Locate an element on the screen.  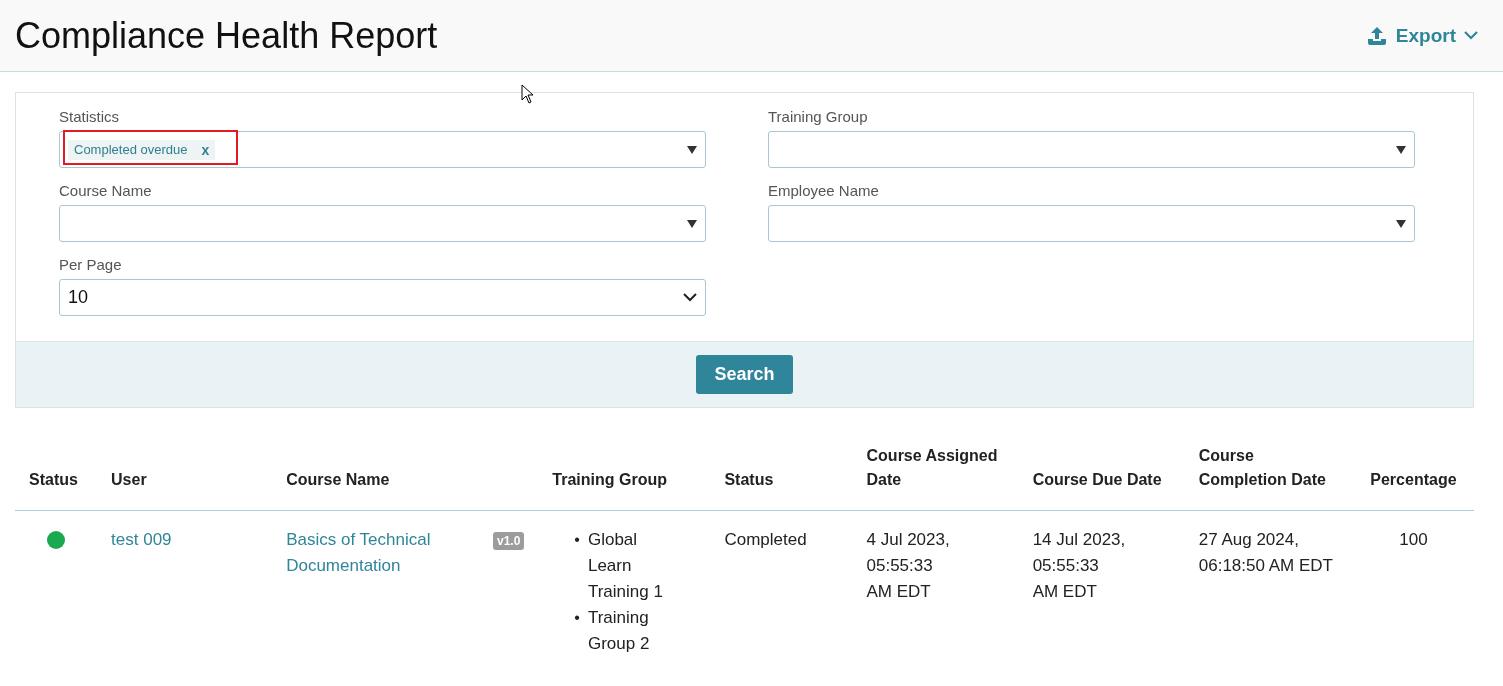
table-cell: 100 is located at coordinates (1413, 583).